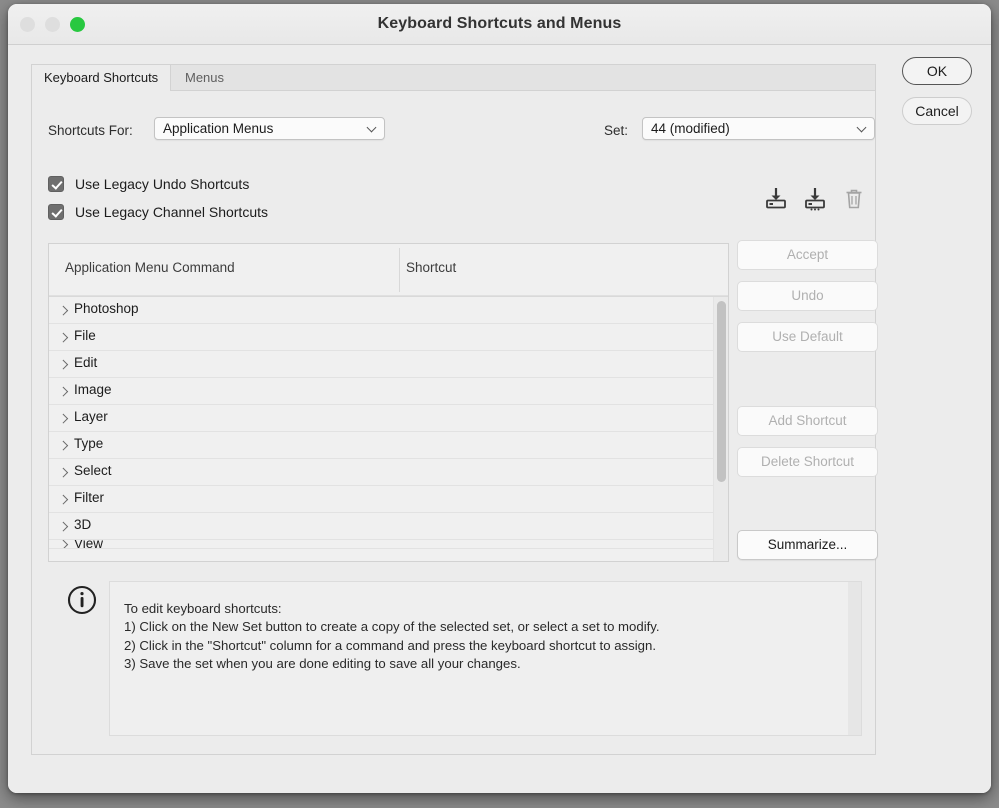 The width and height of the screenshot is (999, 808). I want to click on tab-keyboard-shortcuts: Keyboard Shortcuts, so click(102, 78).